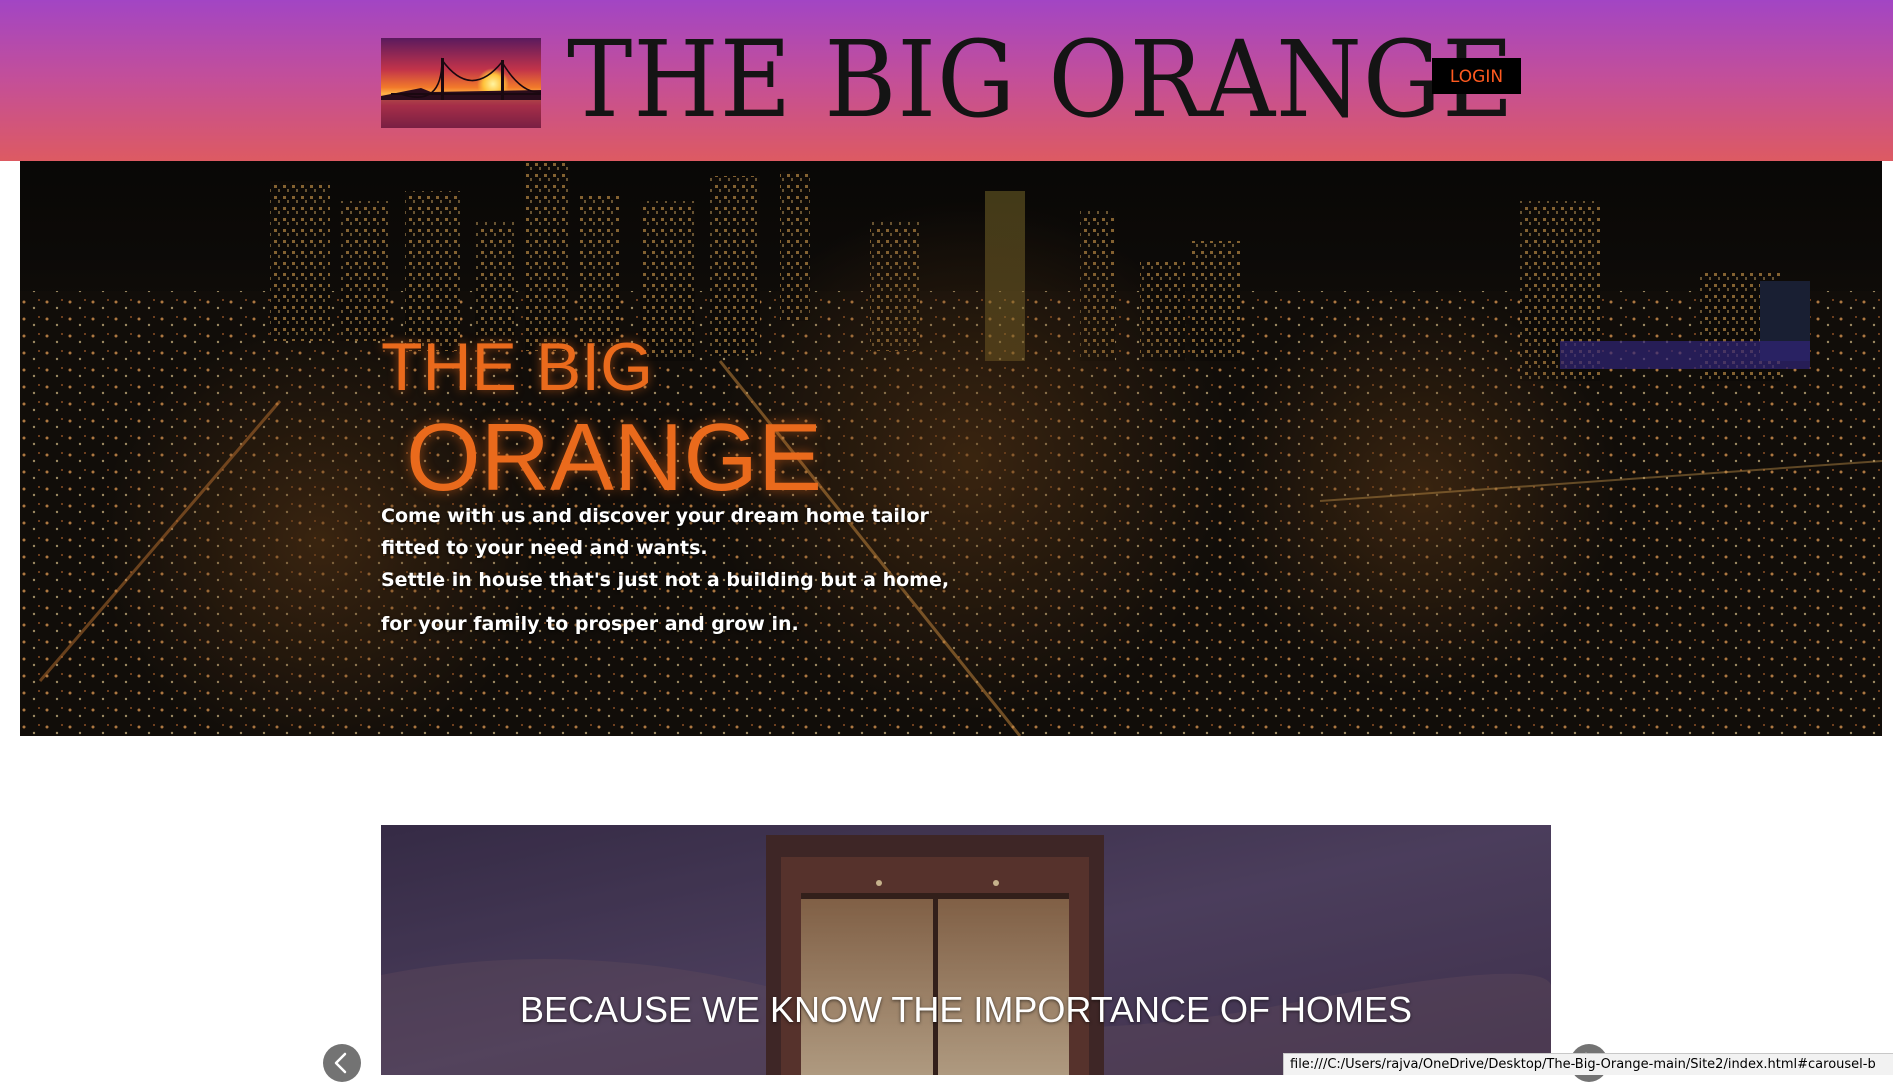  Describe the element at coordinates (966, 1009) in the screenshot. I see `carousel-caption: BECAUSE WE KNOW THE IMPORTANCE OF HOMES` at that location.